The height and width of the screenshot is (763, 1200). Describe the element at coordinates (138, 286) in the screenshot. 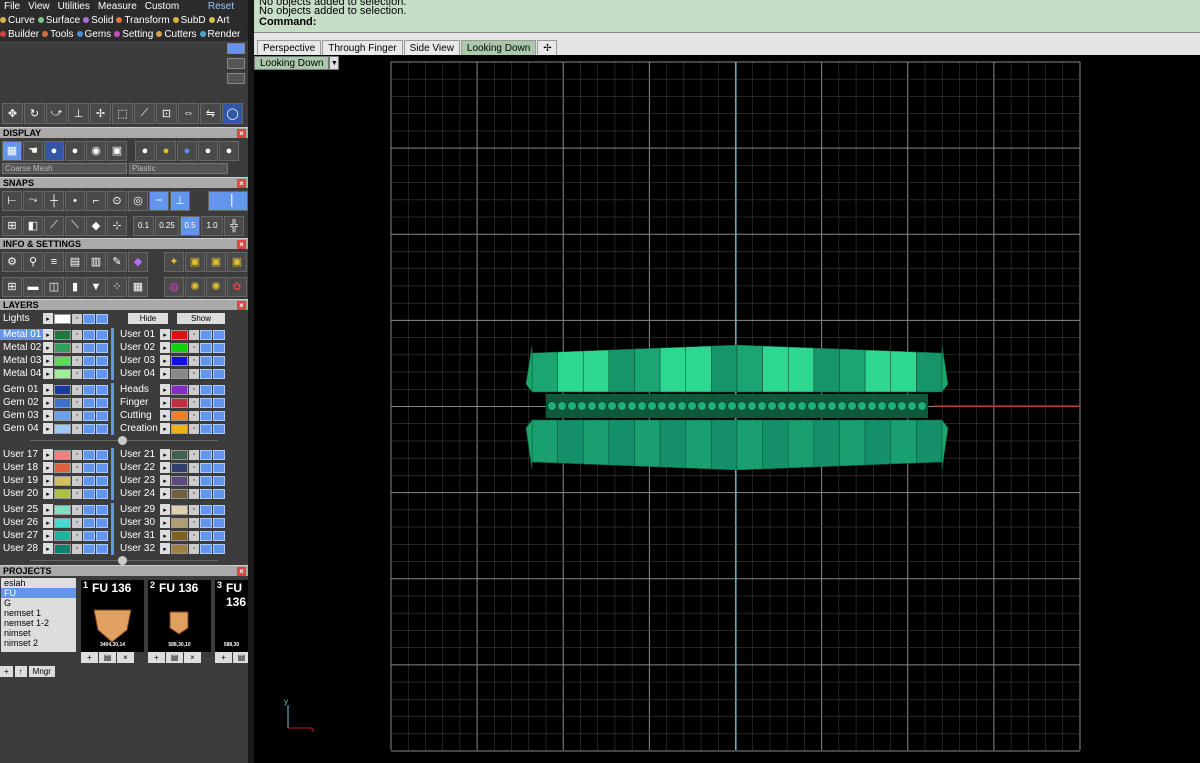

I see `table-icon: ▦` at that location.